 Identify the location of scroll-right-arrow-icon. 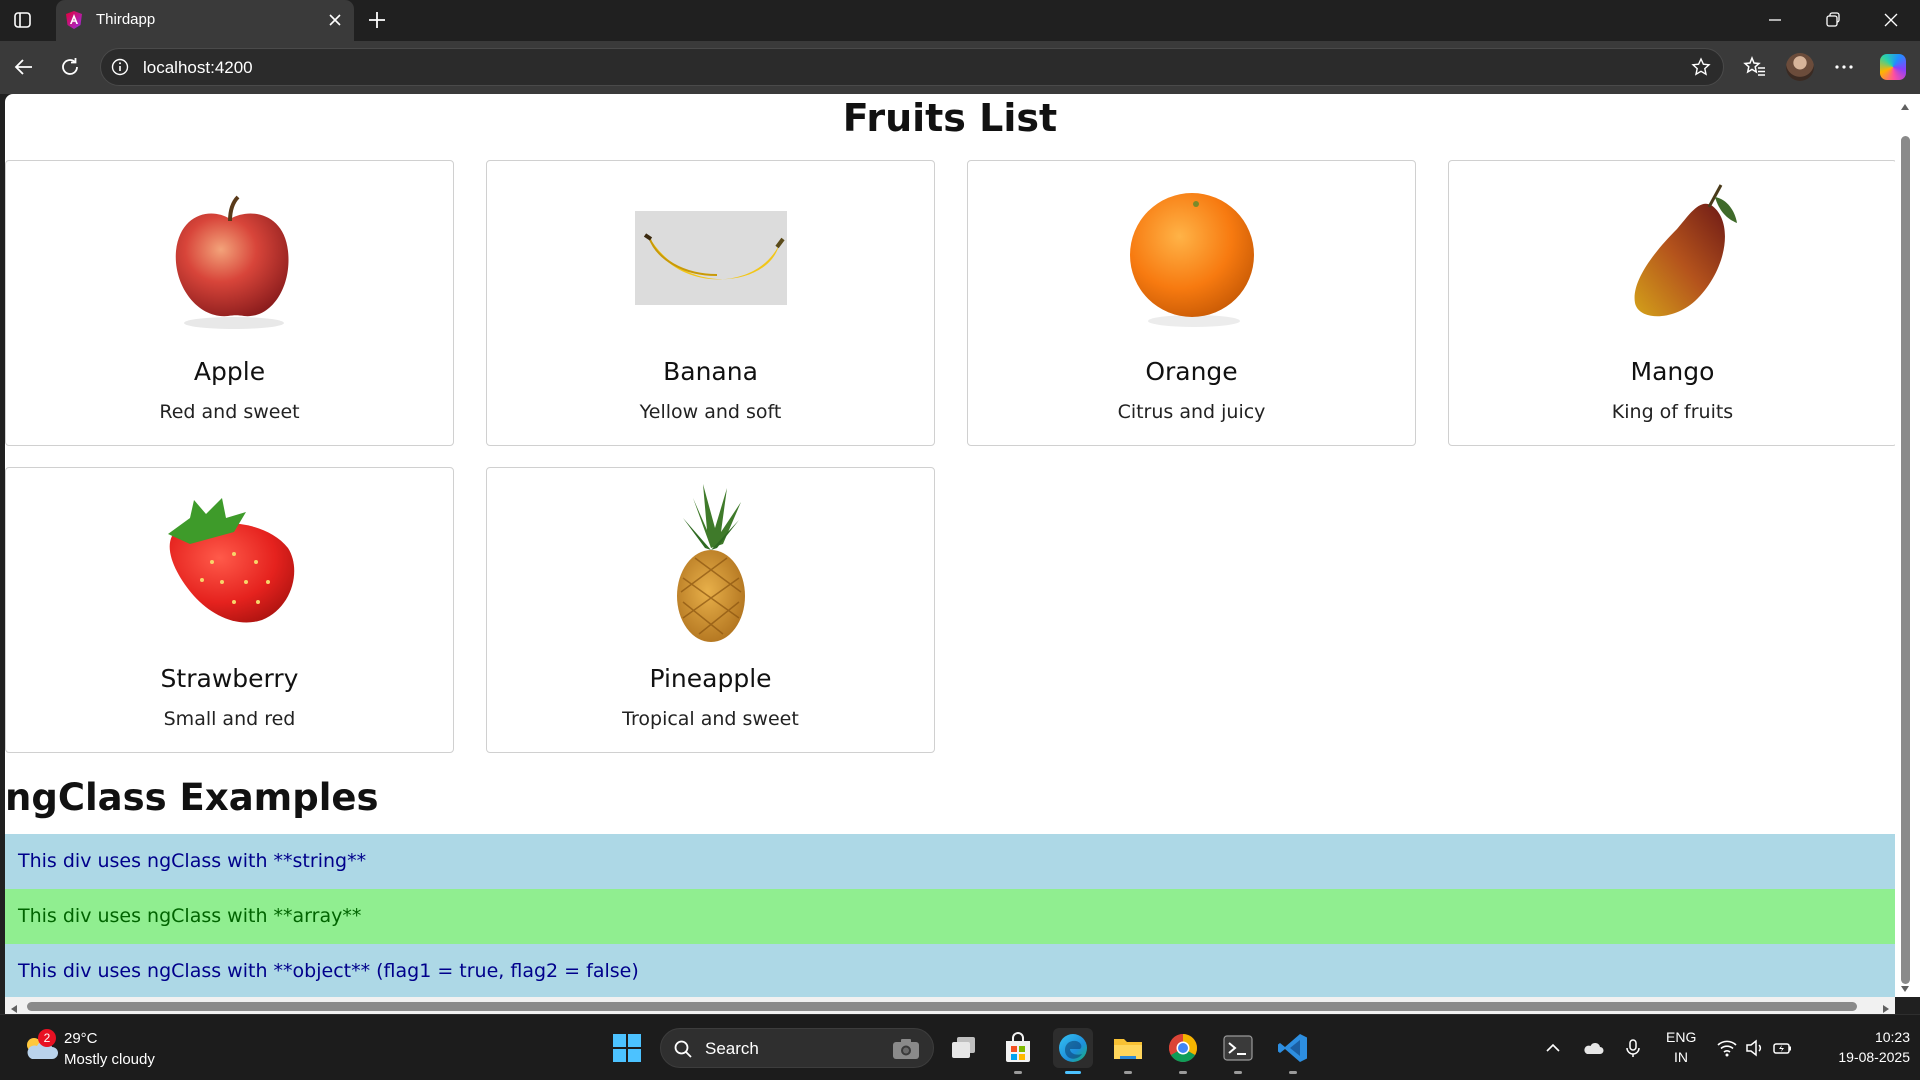
(1886, 1006).